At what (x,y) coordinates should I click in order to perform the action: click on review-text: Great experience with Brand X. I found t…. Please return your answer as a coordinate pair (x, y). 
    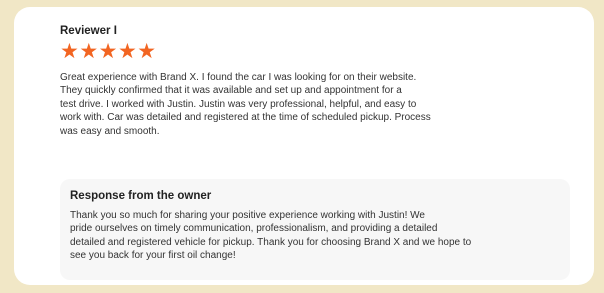
    Looking at the image, I should click on (245, 104).